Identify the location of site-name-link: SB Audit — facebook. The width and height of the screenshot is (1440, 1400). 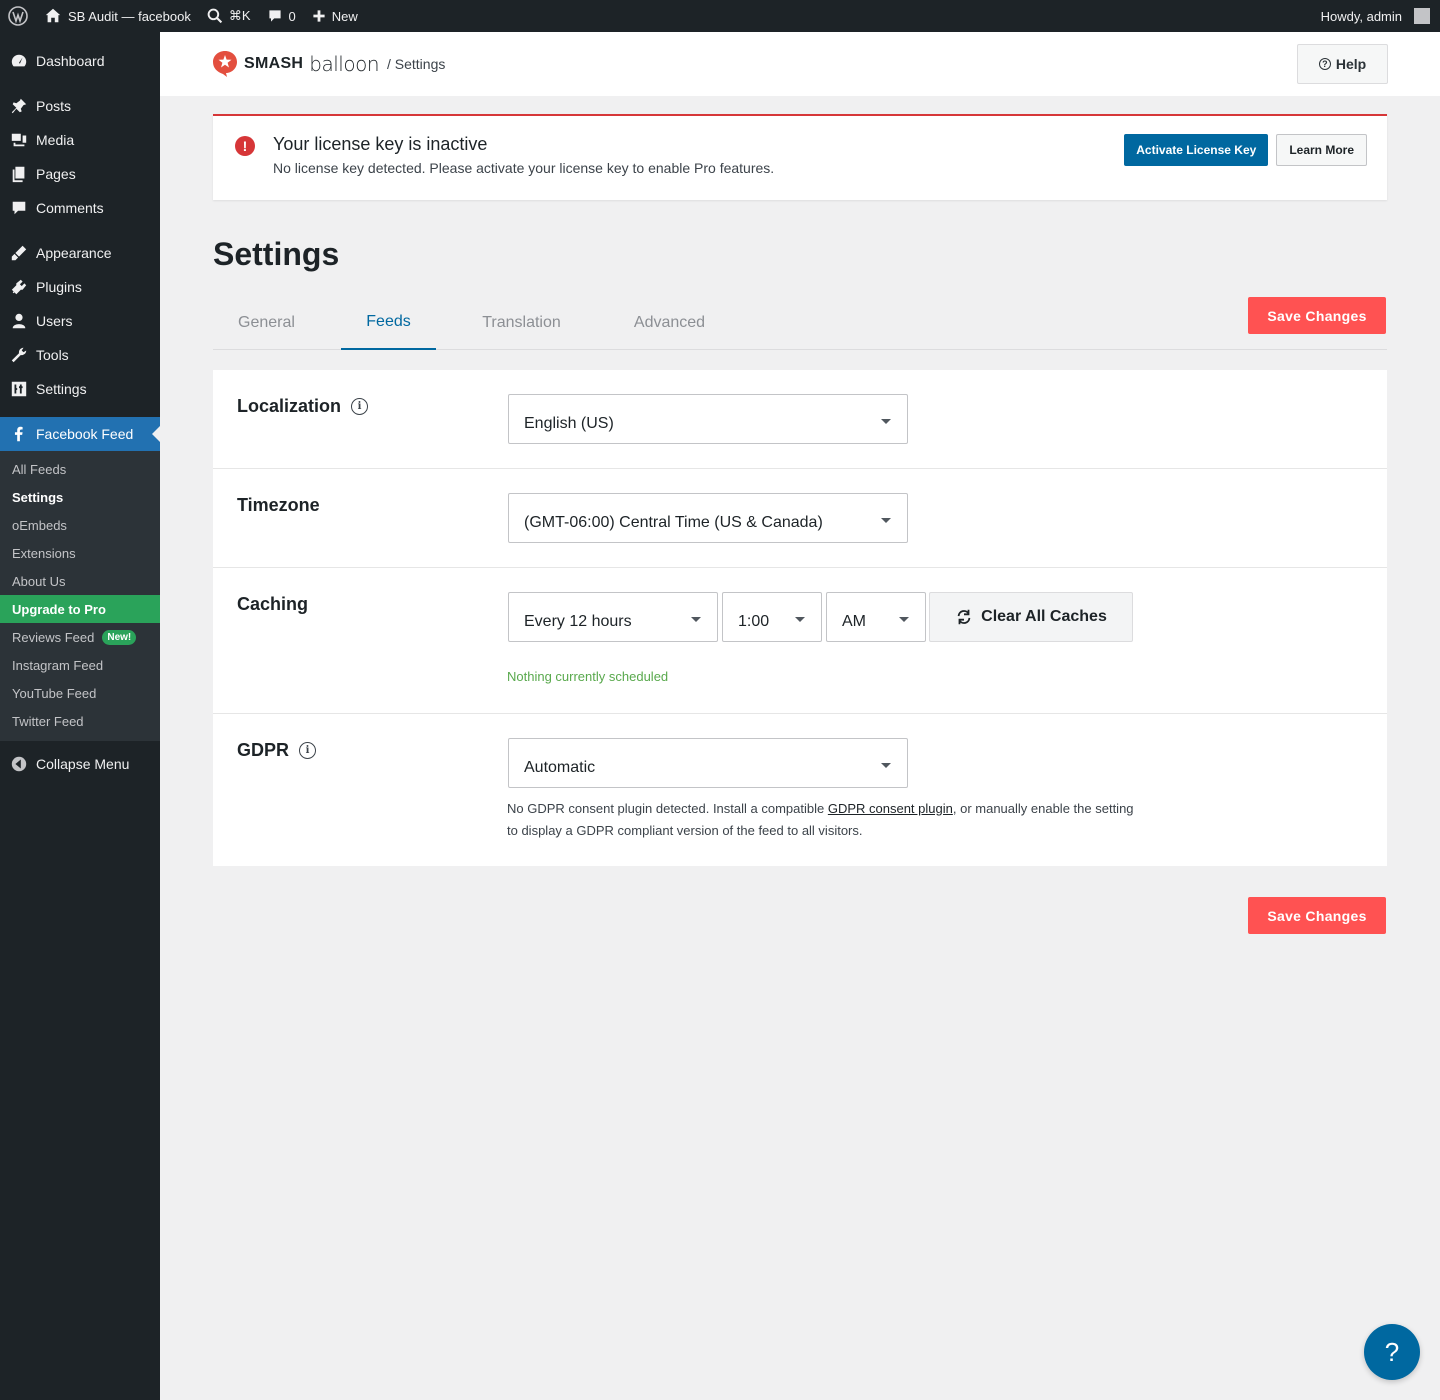
(117, 16).